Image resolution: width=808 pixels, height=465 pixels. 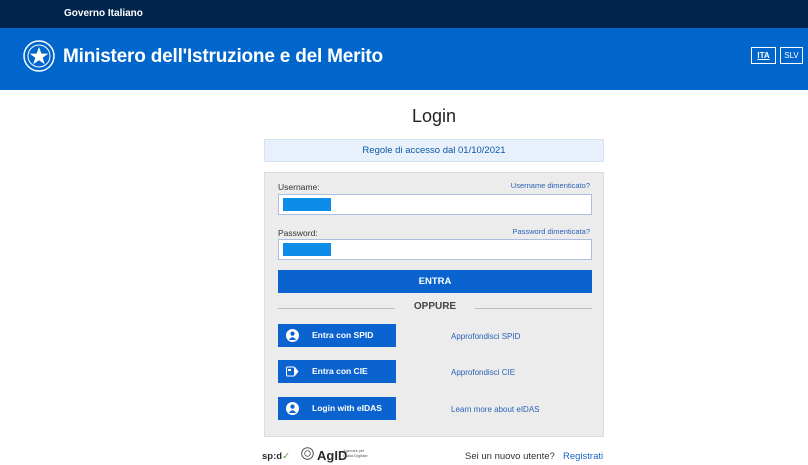 What do you see at coordinates (307, 453) in the screenshot?
I see `agid-emblem-icon` at bounding box center [307, 453].